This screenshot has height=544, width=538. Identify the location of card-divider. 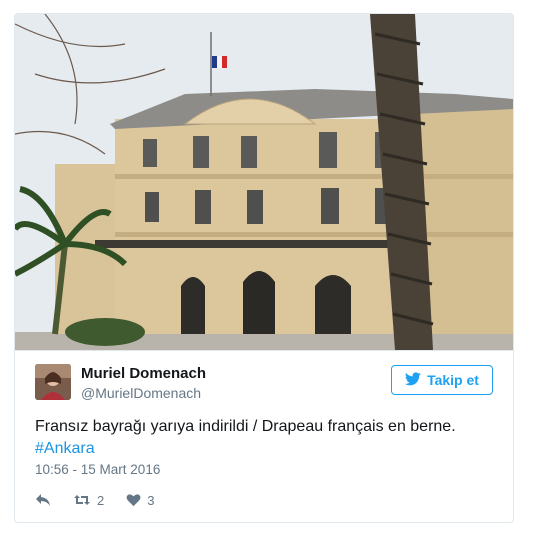
(264, 350).